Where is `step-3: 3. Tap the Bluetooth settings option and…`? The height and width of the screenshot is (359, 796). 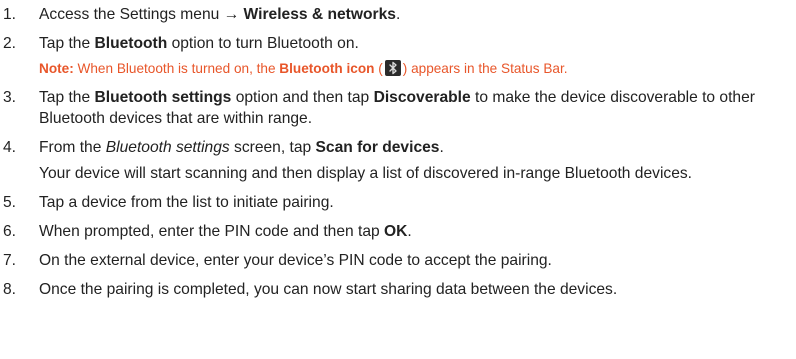 step-3: 3. Tap the Bluetooth settings option and… is located at coordinates (398, 108).